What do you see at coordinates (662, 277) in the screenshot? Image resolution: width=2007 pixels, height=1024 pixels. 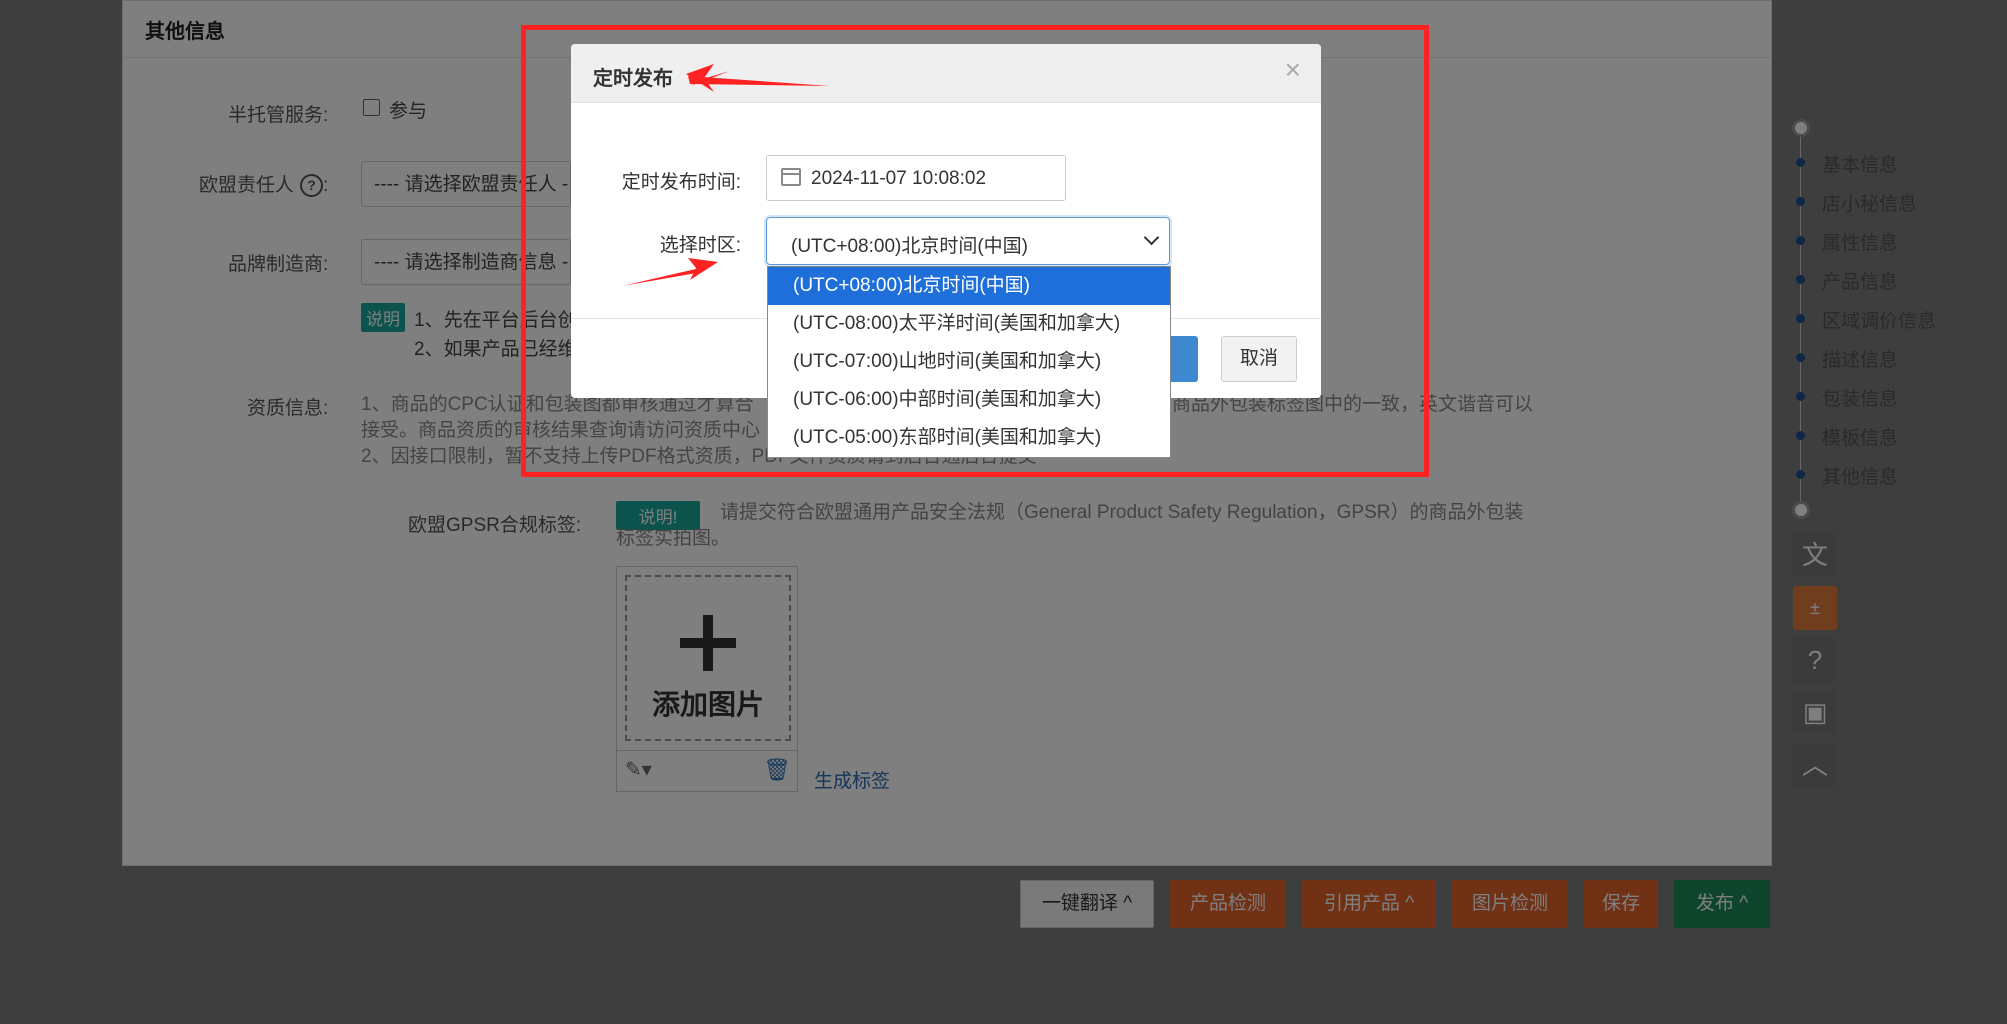 I see `arrow-to-timezone` at bounding box center [662, 277].